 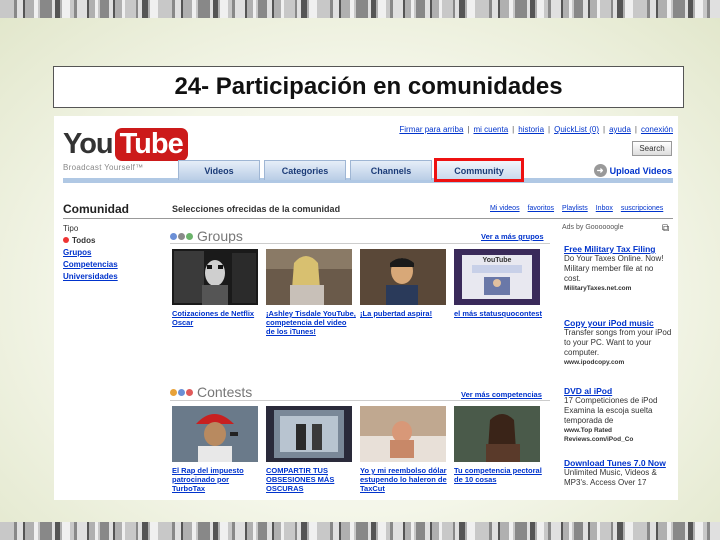 What do you see at coordinates (125, 150) in the screenshot?
I see `youtube-logo: You Tube Broadcast Yourself™` at bounding box center [125, 150].